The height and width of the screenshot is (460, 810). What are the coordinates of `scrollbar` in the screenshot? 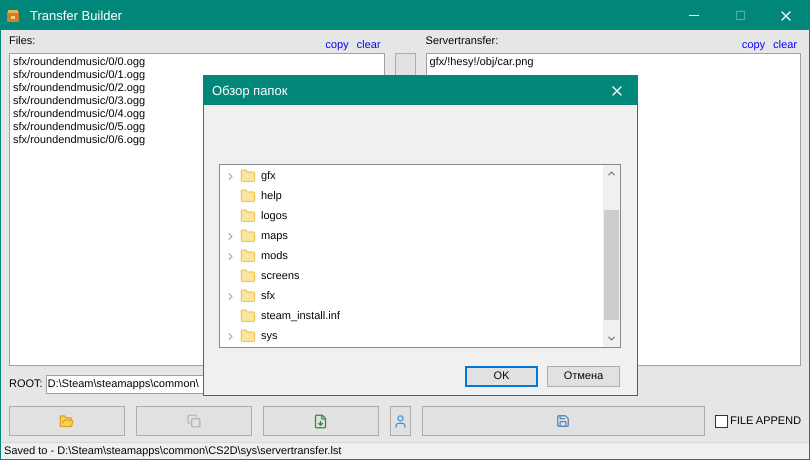 It's located at (611, 256).